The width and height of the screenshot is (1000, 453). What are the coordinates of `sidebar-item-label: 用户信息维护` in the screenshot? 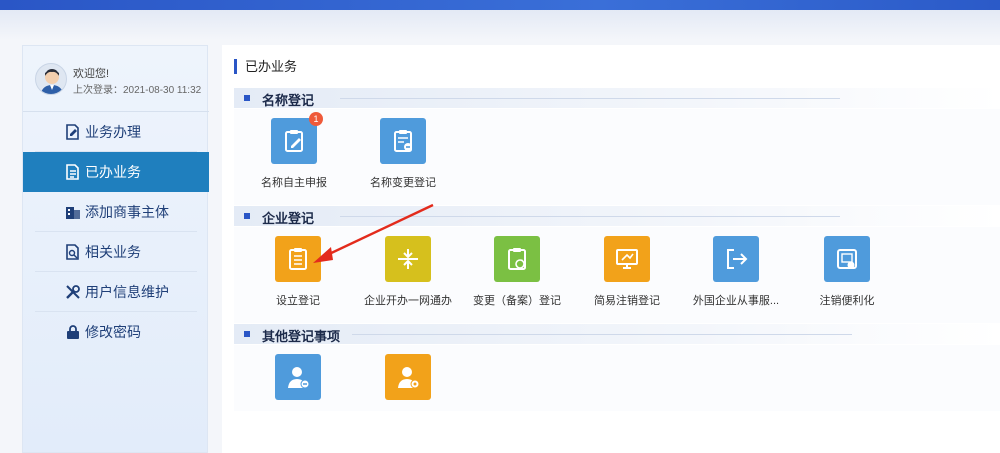 It's located at (127, 291).